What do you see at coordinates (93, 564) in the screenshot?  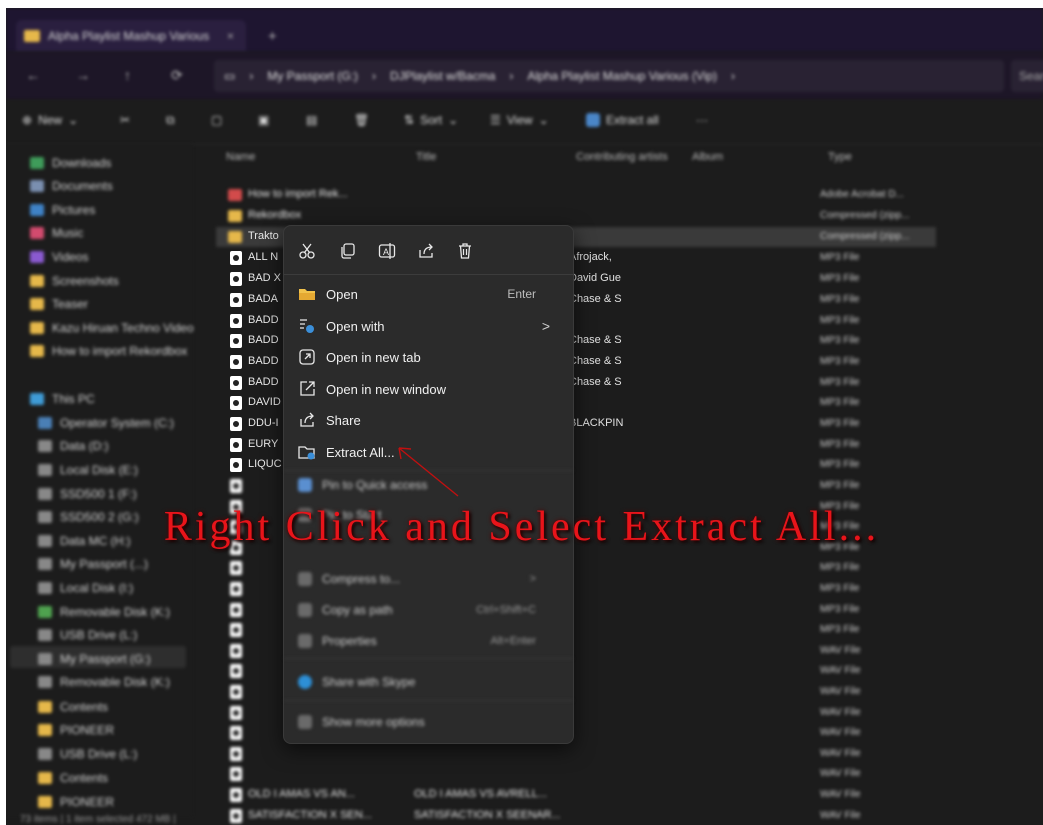 I see `sidebar-item-drive: My Passport (...)` at bounding box center [93, 564].